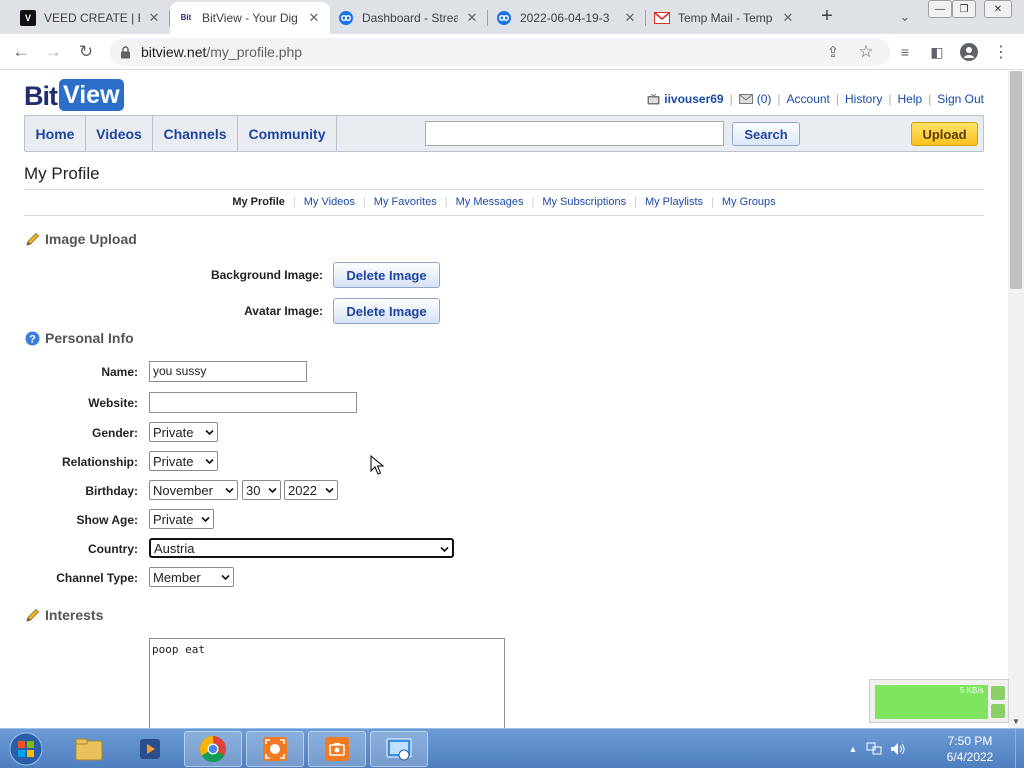  What do you see at coordinates (940, 9) in the screenshot?
I see `minimize-button: —` at bounding box center [940, 9].